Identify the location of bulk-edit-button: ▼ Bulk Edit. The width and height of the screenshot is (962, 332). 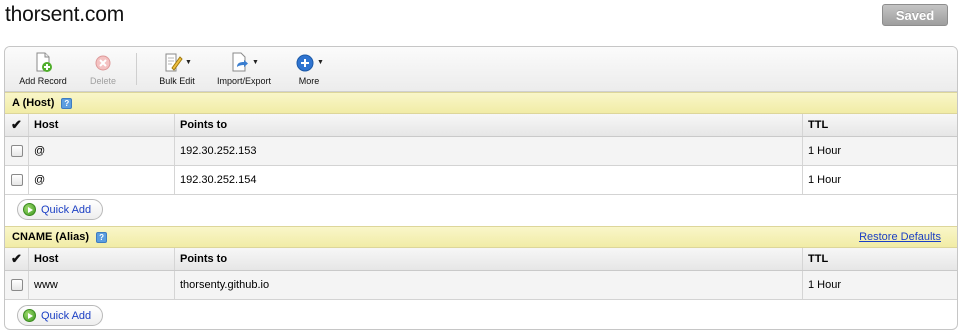
(177, 70).